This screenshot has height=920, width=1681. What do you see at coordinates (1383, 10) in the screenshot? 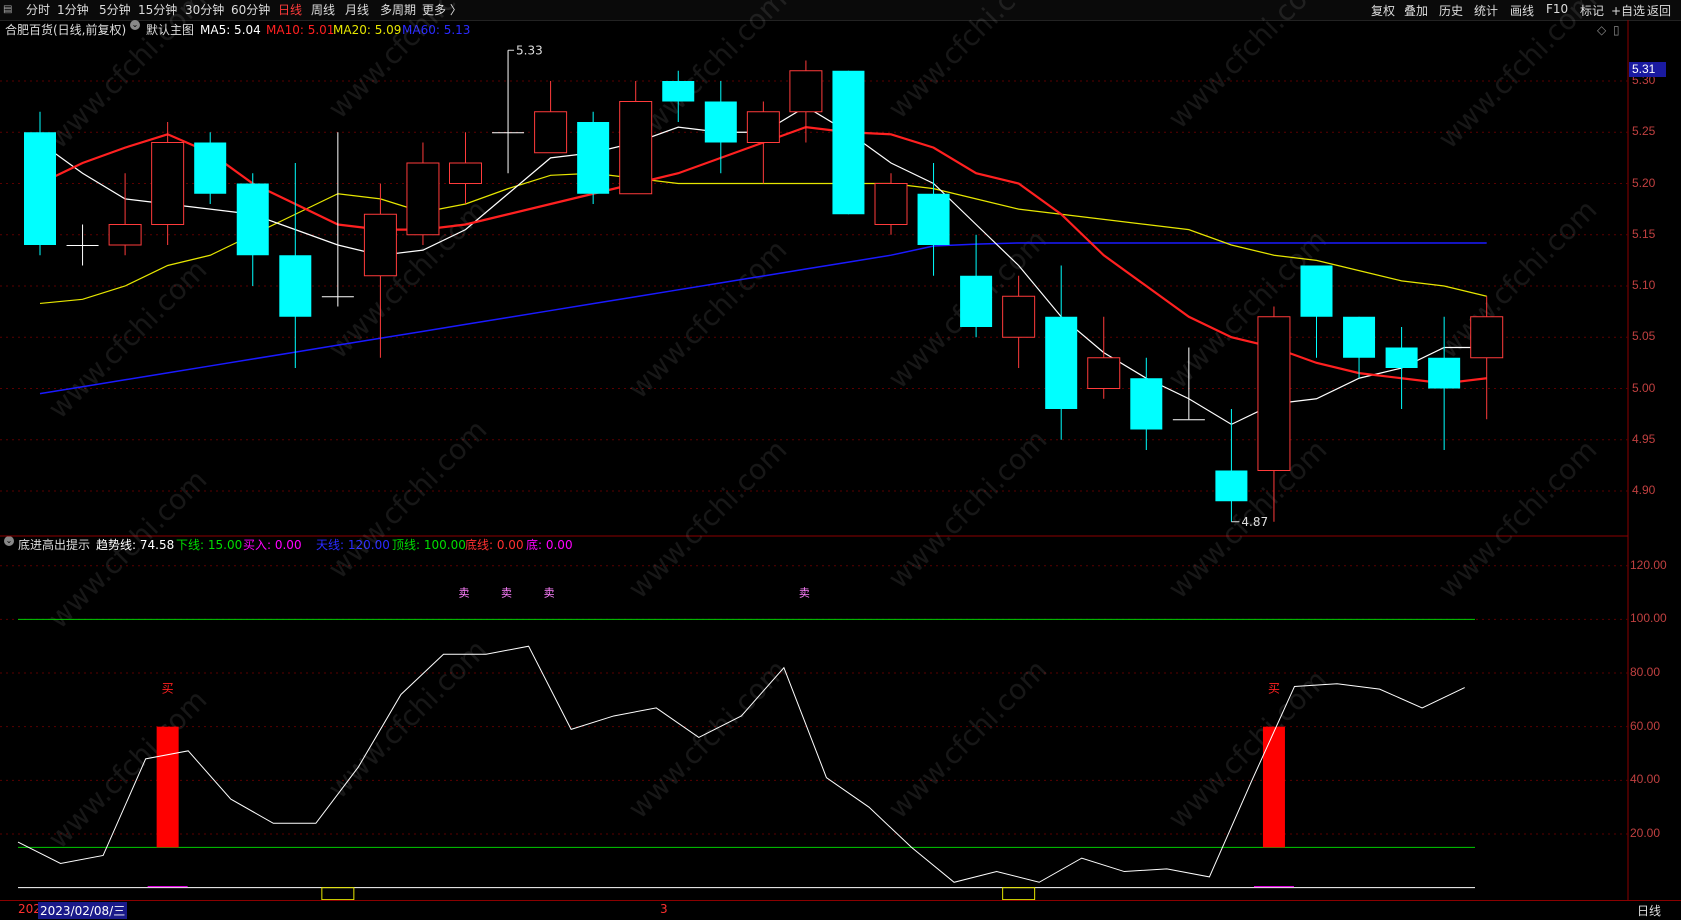
I see `toolbar-button-0: 复权` at bounding box center [1383, 10].